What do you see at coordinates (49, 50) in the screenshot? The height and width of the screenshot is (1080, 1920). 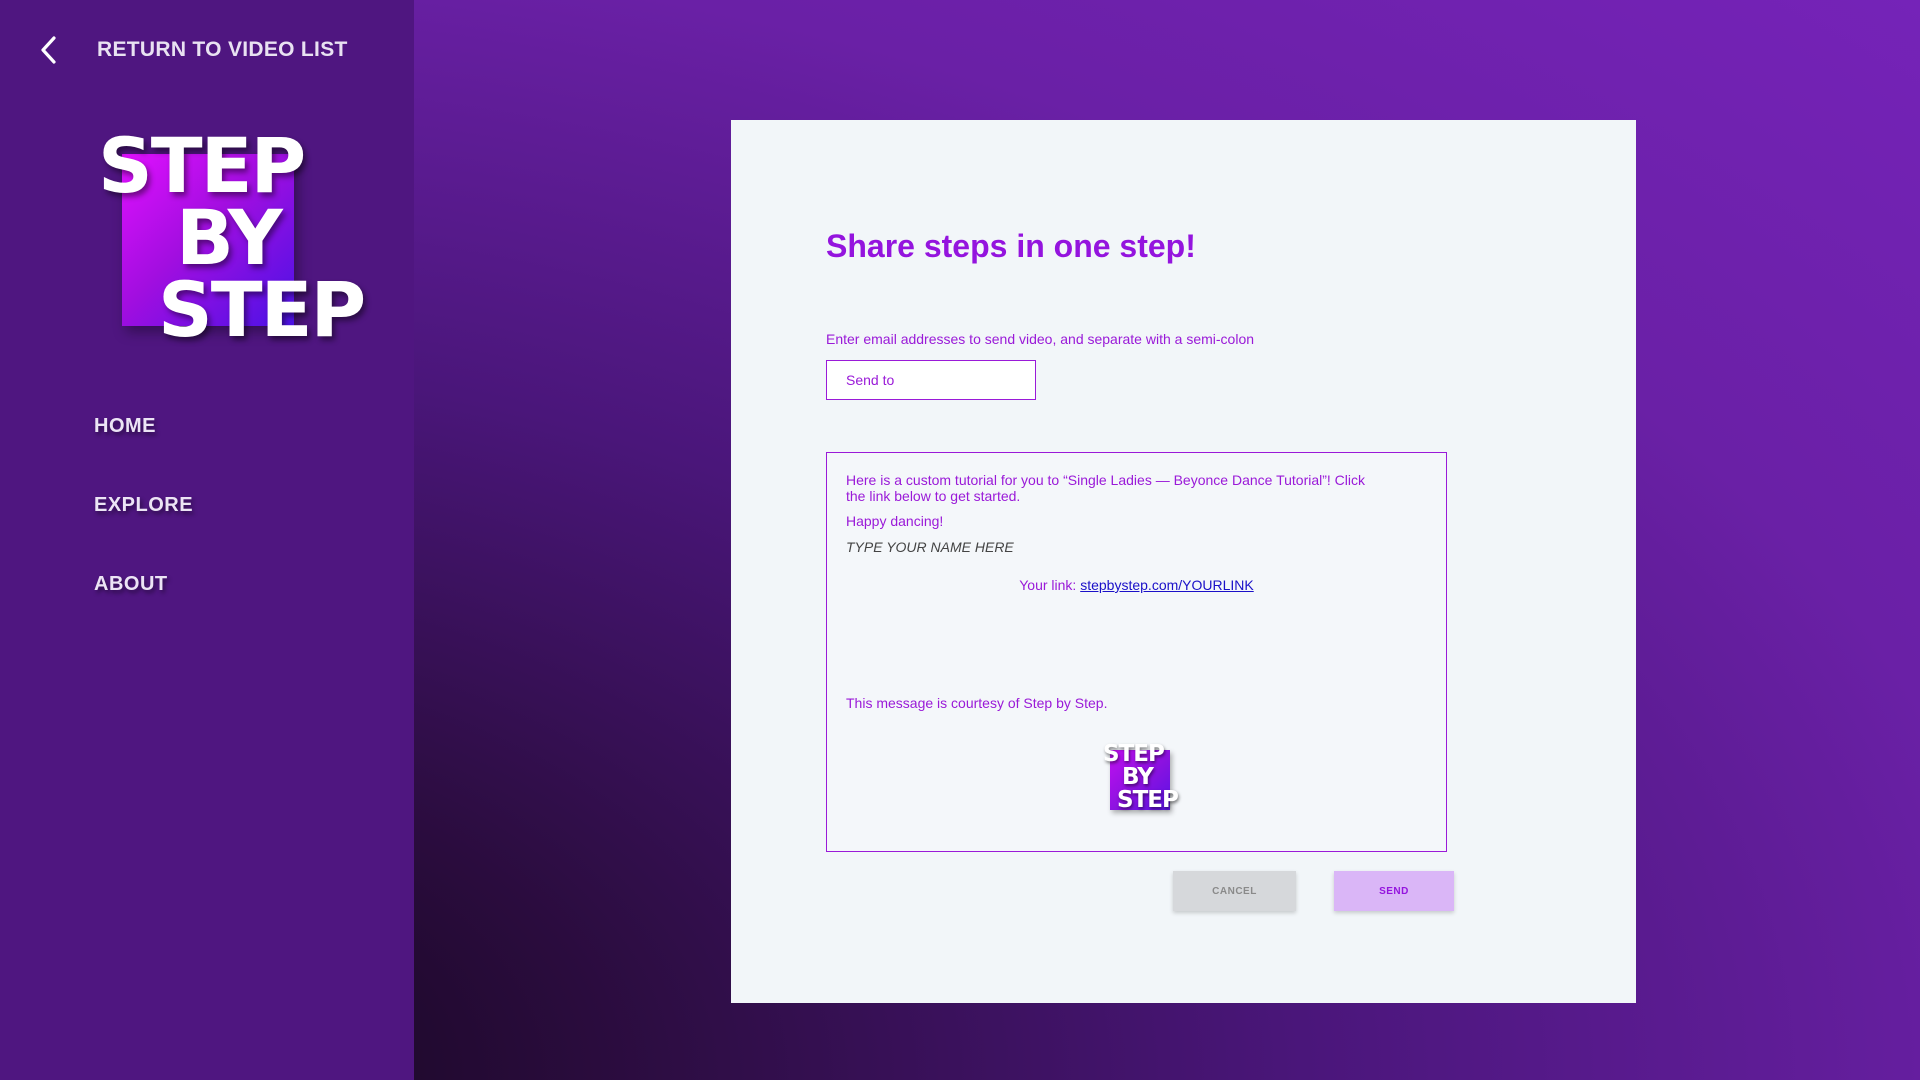 I see `chevron-left-icon` at bounding box center [49, 50].